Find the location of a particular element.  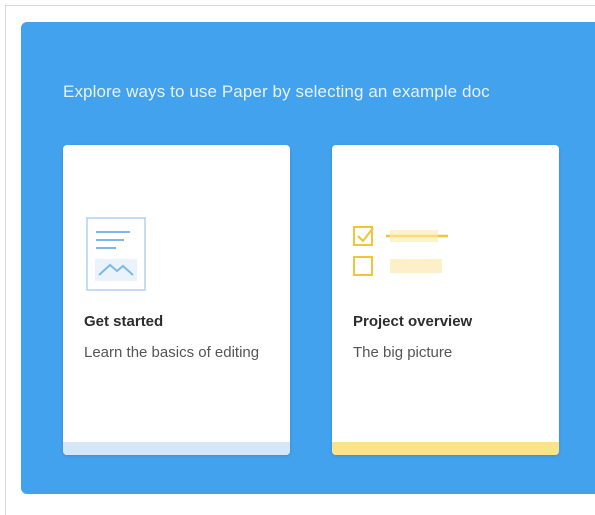

card-title: Project overview is located at coordinates (413, 321).